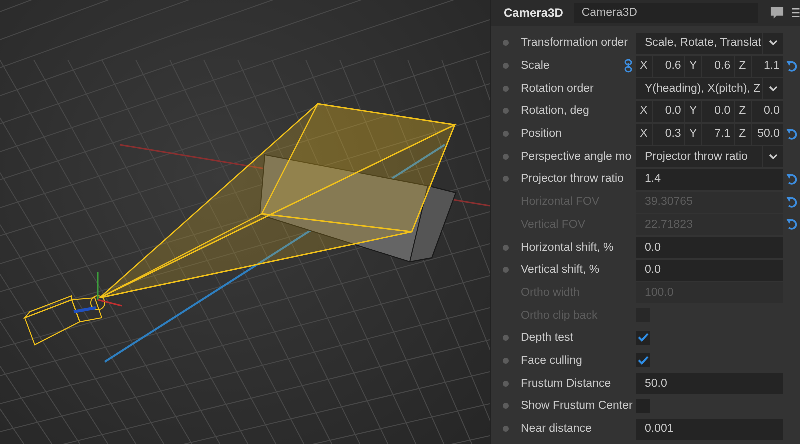 The height and width of the screenshot is (444, 800). What do you see at coordinates (796, 13) in the screenshot?
I see `menu-icon` at bounding box center [796, 13].